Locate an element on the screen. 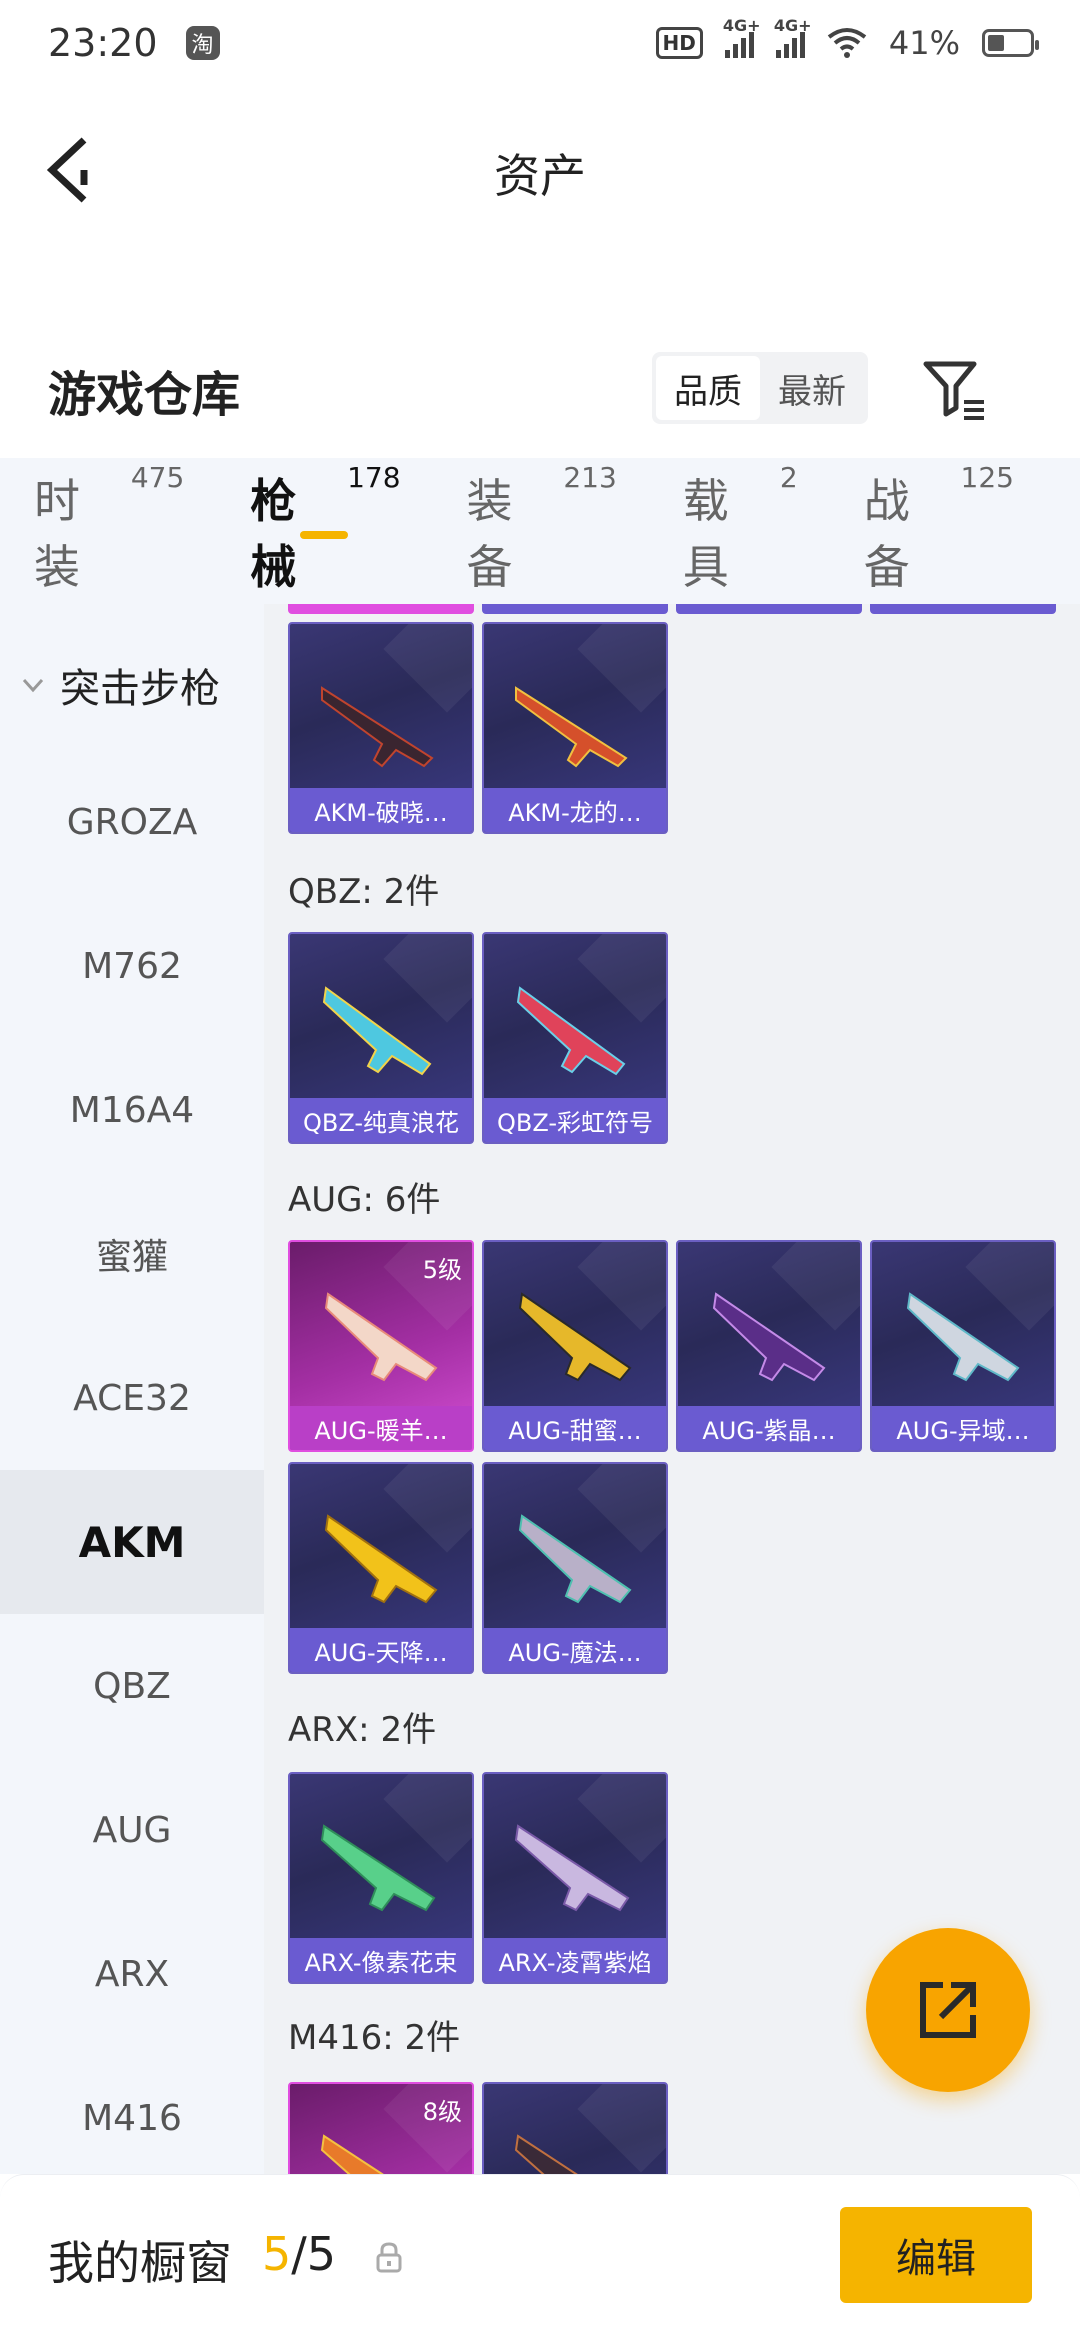  section-title-m416: M416: 2件 is located at coordinates (374, 2038).